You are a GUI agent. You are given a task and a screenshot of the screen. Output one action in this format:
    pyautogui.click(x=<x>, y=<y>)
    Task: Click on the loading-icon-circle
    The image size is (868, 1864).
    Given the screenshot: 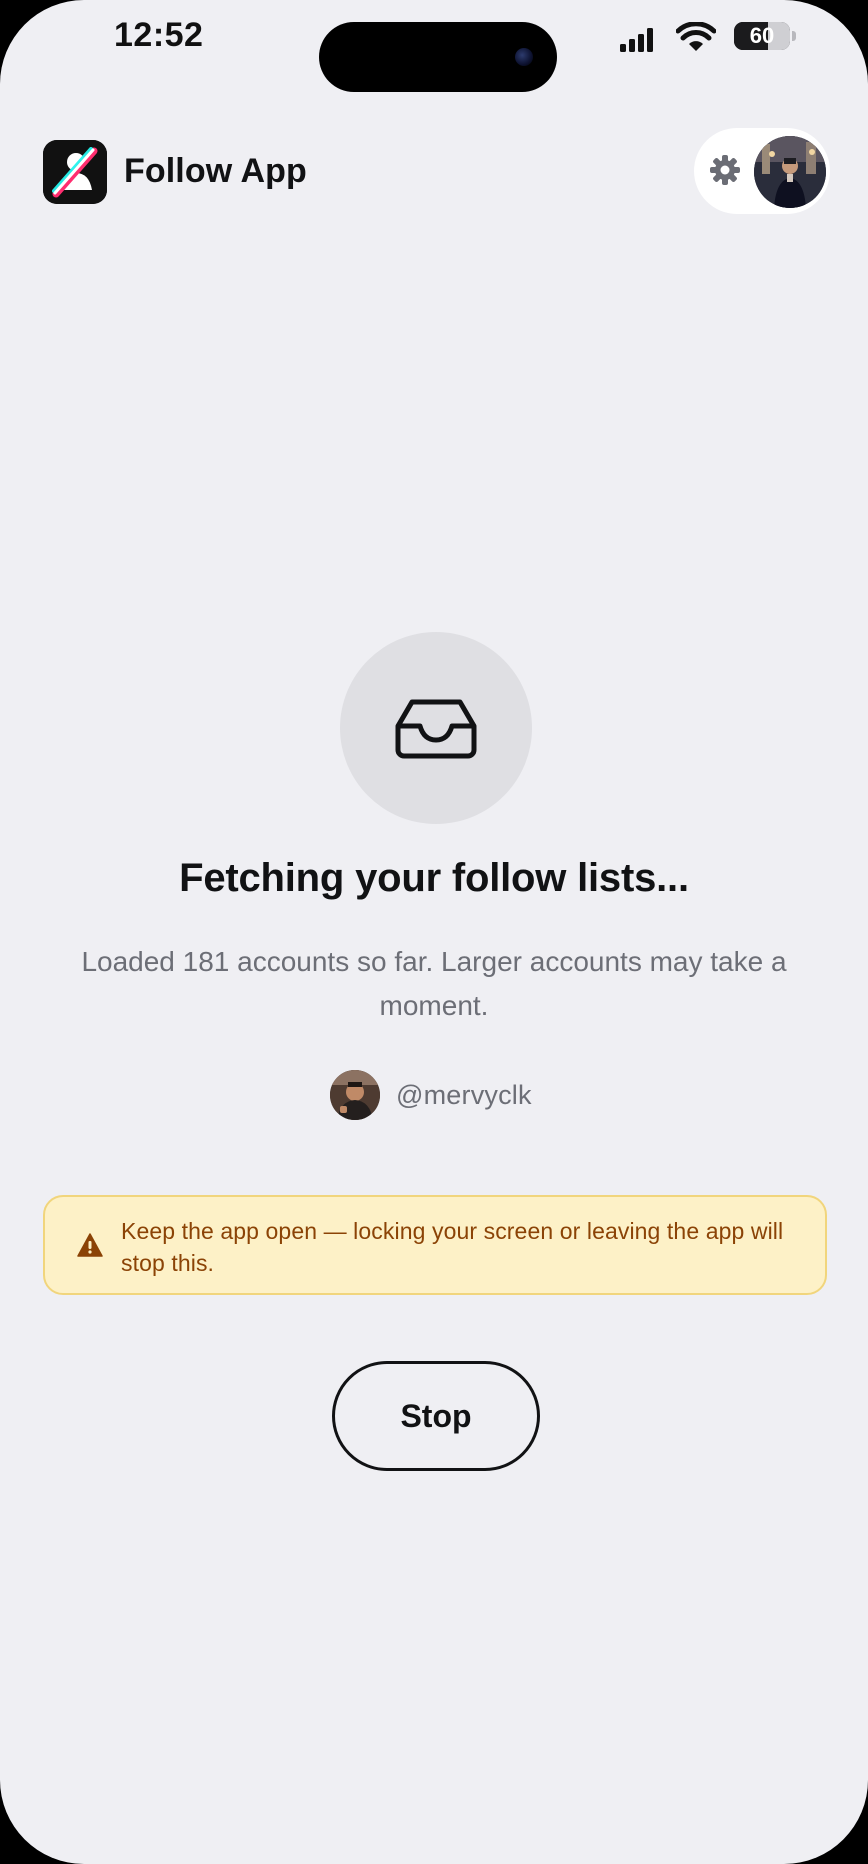 What is the action you would take?
    pyautogui.click(x=436, y=728)
    